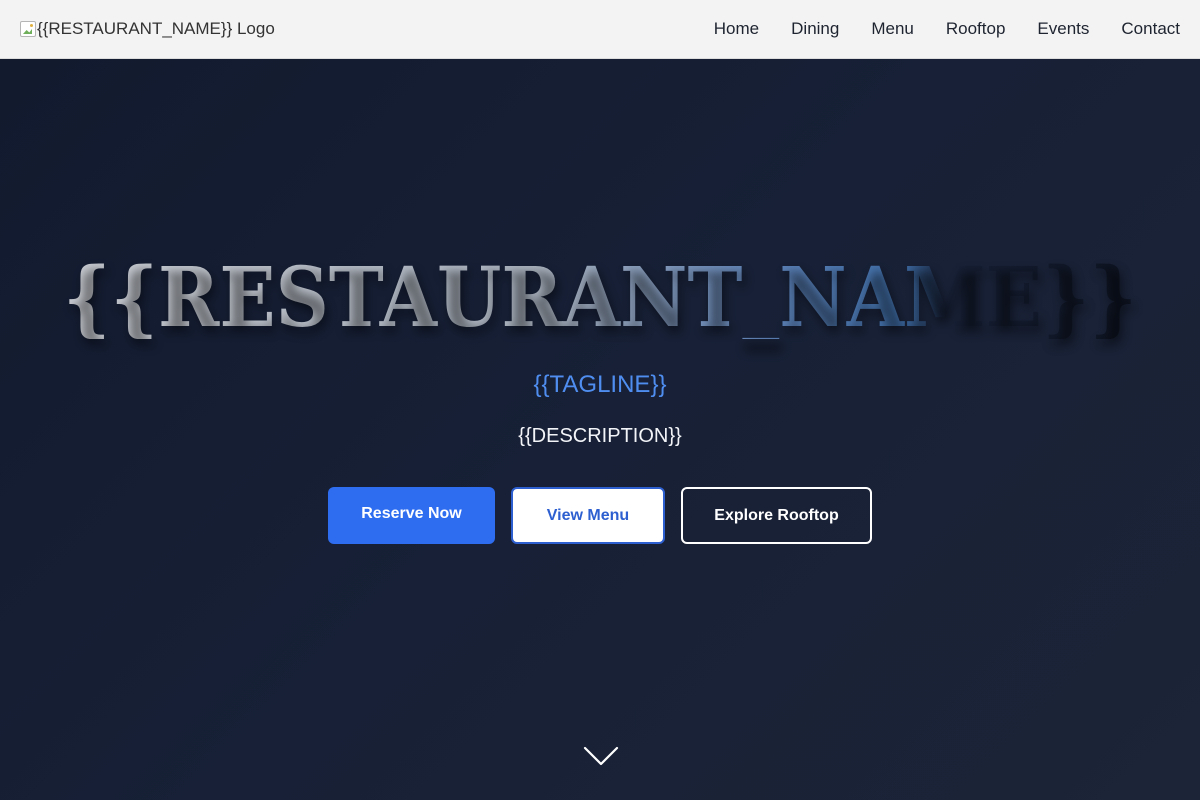 This screenshot has height=800, width=1200. Describe the element at coordinates (736, 29) in the screenshot. I see `nav-link-home: Home` at that location.